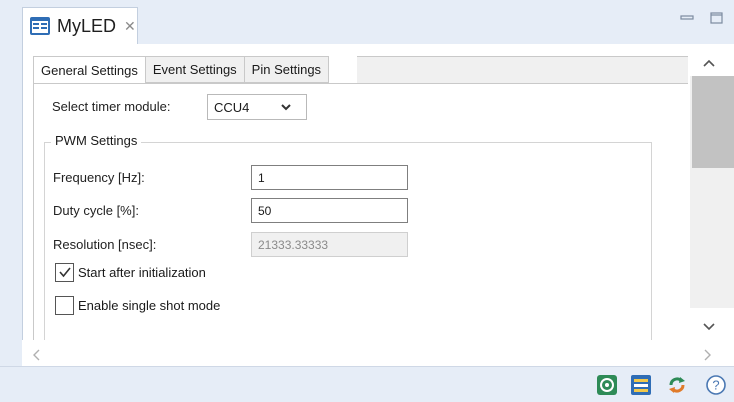 This screenshot has height=402, width=734. I want to click on single-shot-label: Enable single shot mode, so click(149, 305).